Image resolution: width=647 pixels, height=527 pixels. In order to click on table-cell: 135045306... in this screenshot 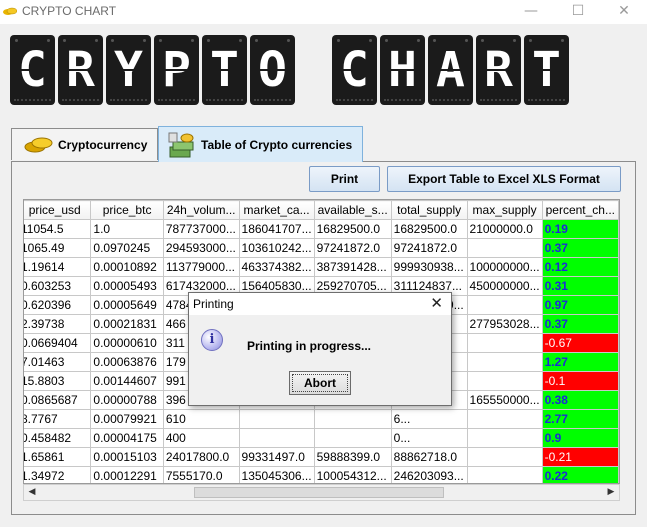, I will do `click(276, 474)`.